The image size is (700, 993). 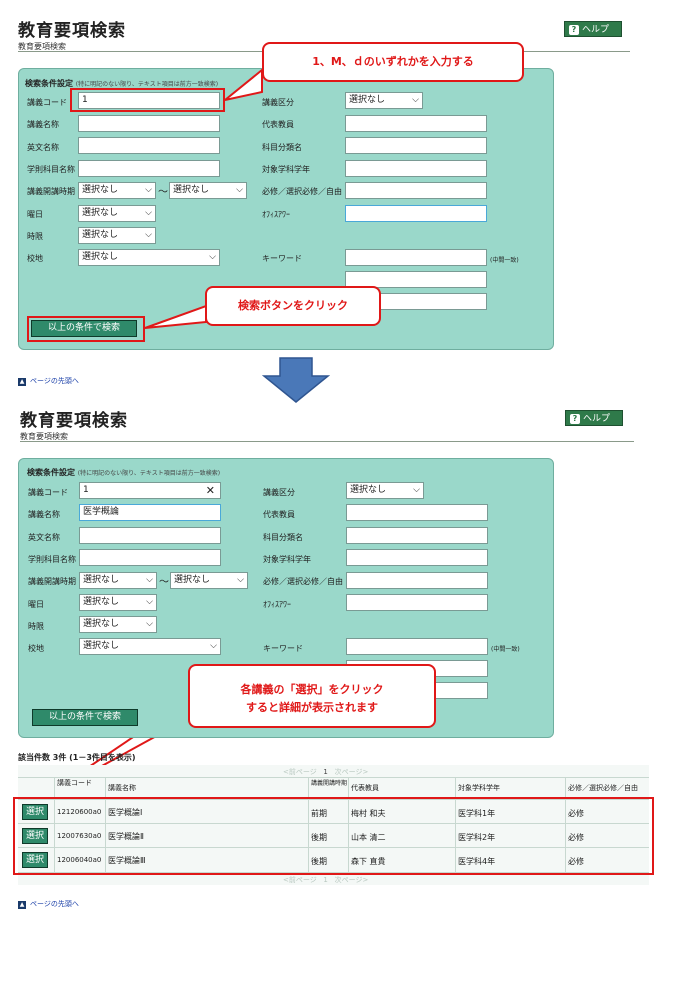 I want to click on down-arrow-icon, so click(x=296, y=380).